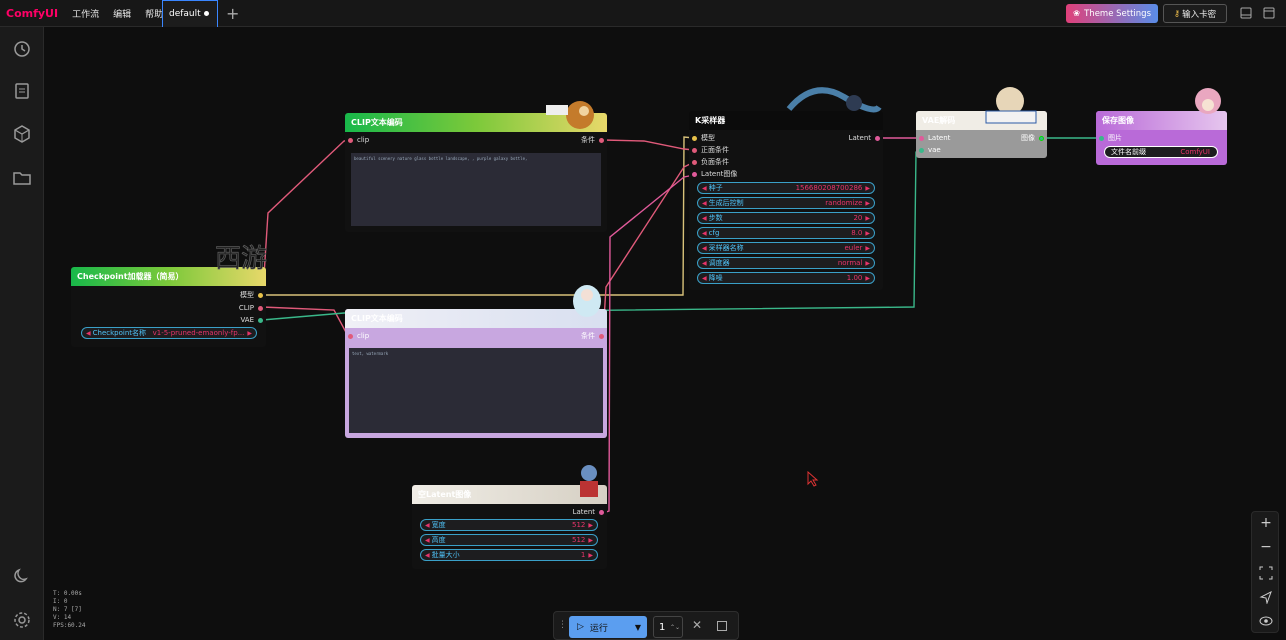  What do you see at coordinates (1246, 13) in the screenshot?
I see `panel-bottom-icon` at bounding box center [1246, 13].